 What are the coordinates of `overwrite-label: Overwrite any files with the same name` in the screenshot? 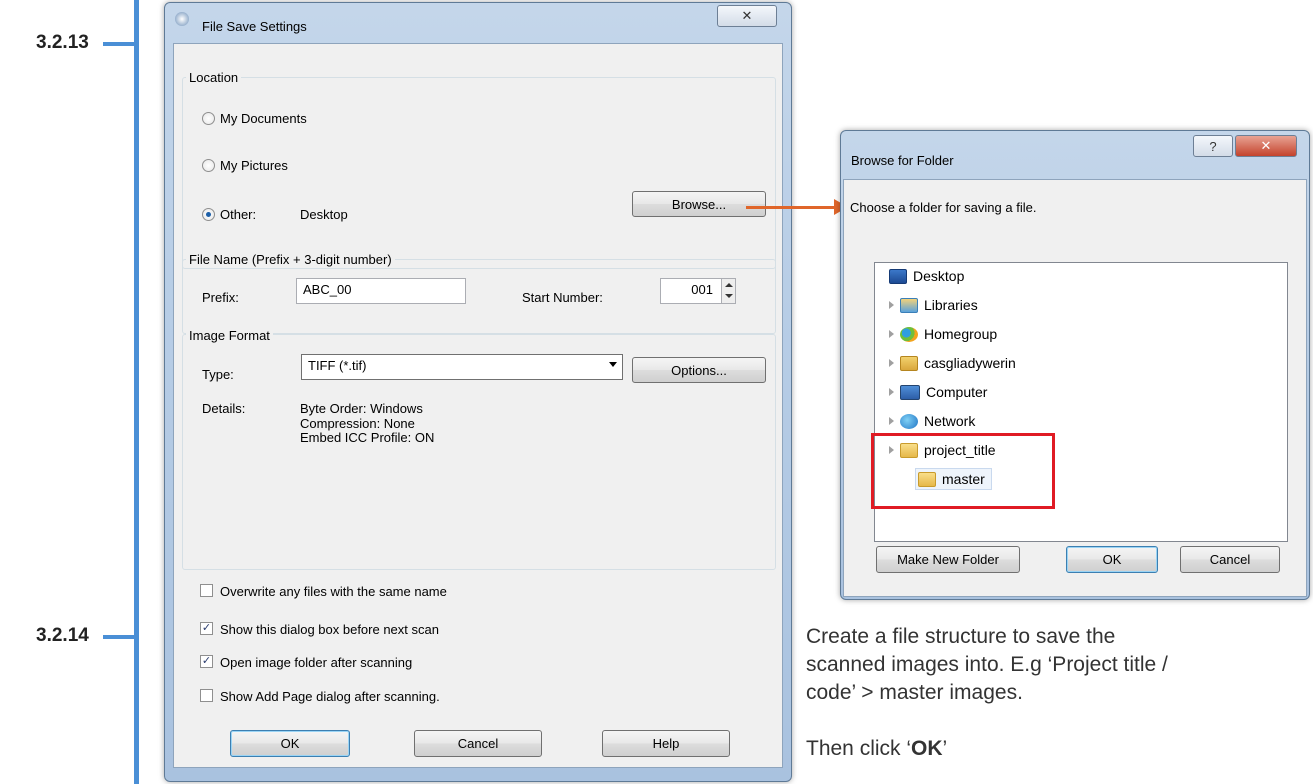 It's located at (333, 591).